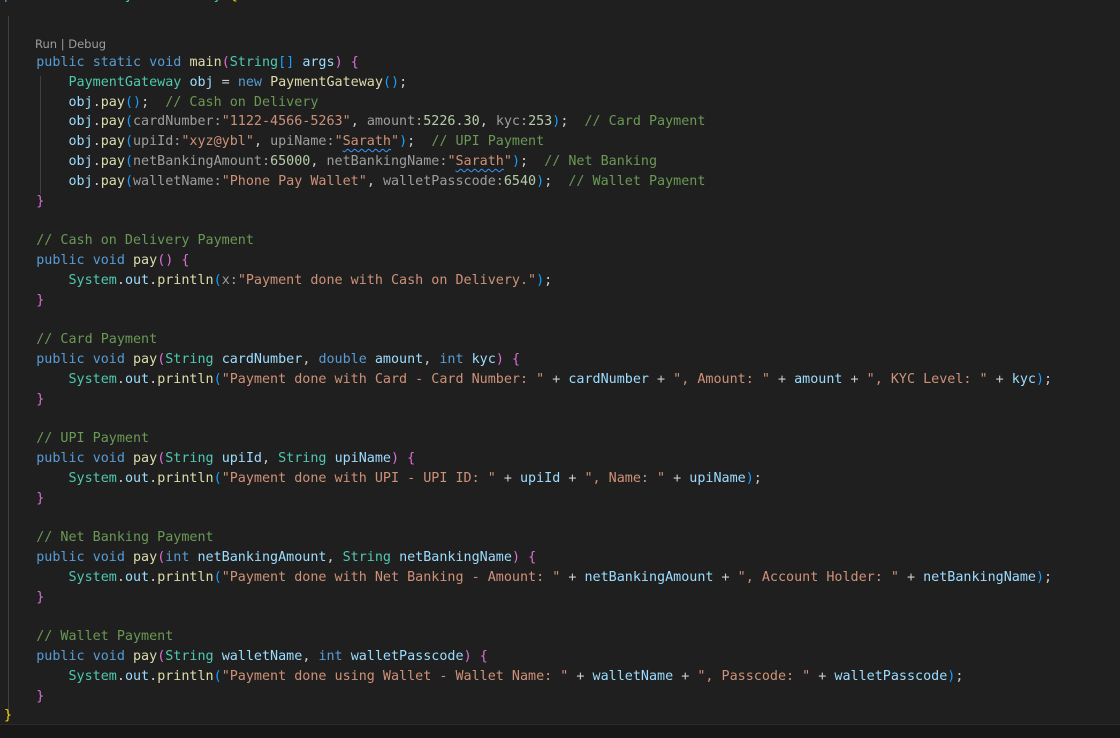  I want to click on code-token: pay, so click(145, 359).